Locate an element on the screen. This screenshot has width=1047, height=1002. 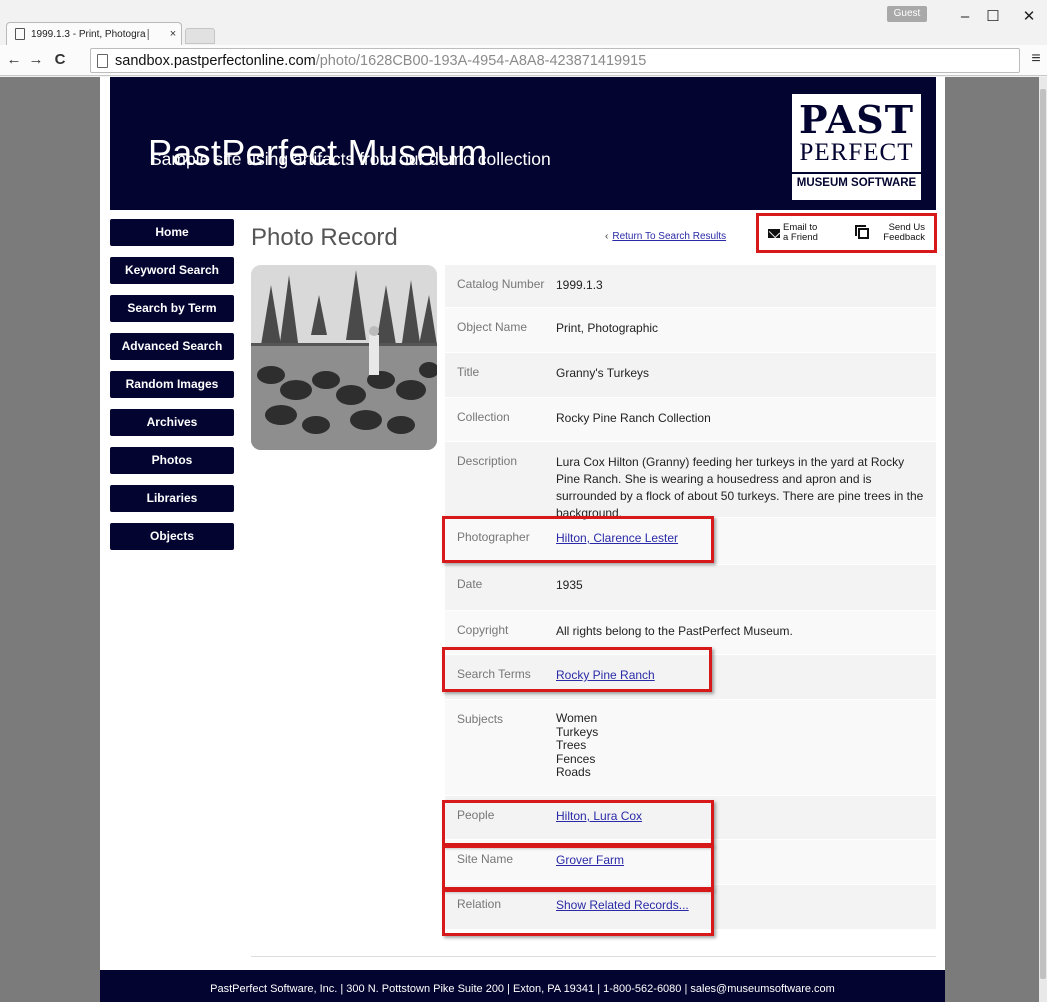
browser-tab: 1999.1.3 - Print, Photogra│ × is located at coordinates (94, 33).